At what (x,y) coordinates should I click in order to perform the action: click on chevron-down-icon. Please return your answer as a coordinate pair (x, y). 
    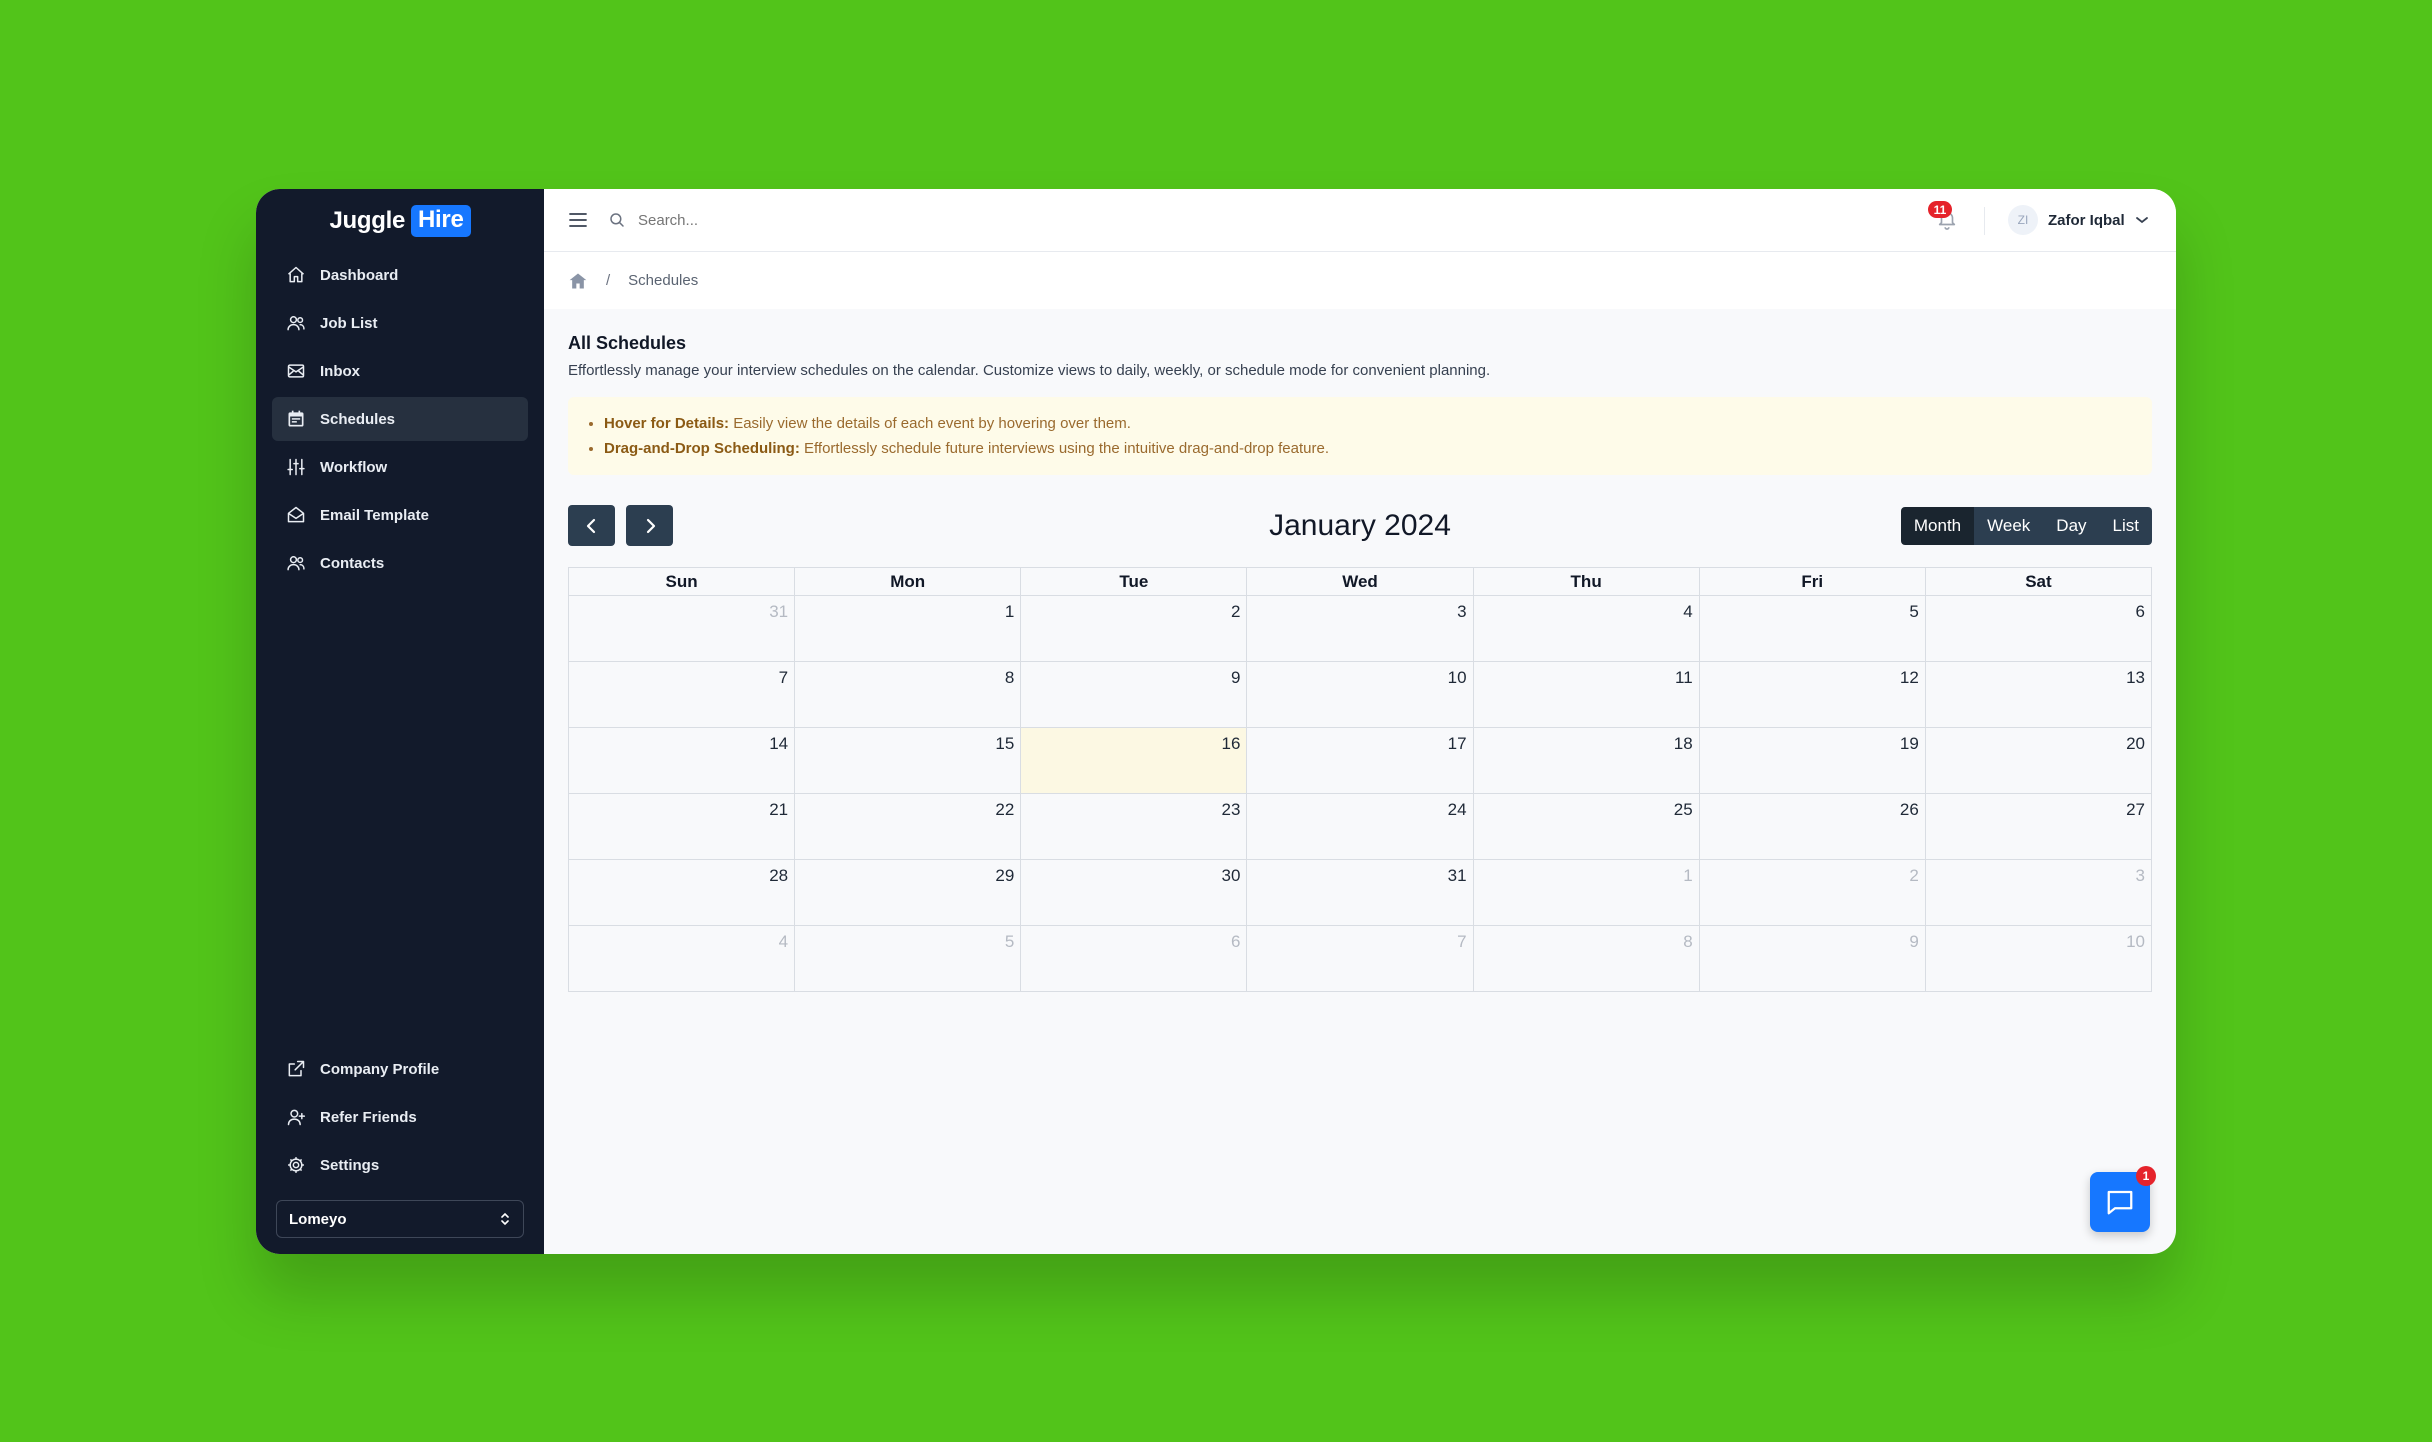
    Looking at the image, I should click on (2141, 220).